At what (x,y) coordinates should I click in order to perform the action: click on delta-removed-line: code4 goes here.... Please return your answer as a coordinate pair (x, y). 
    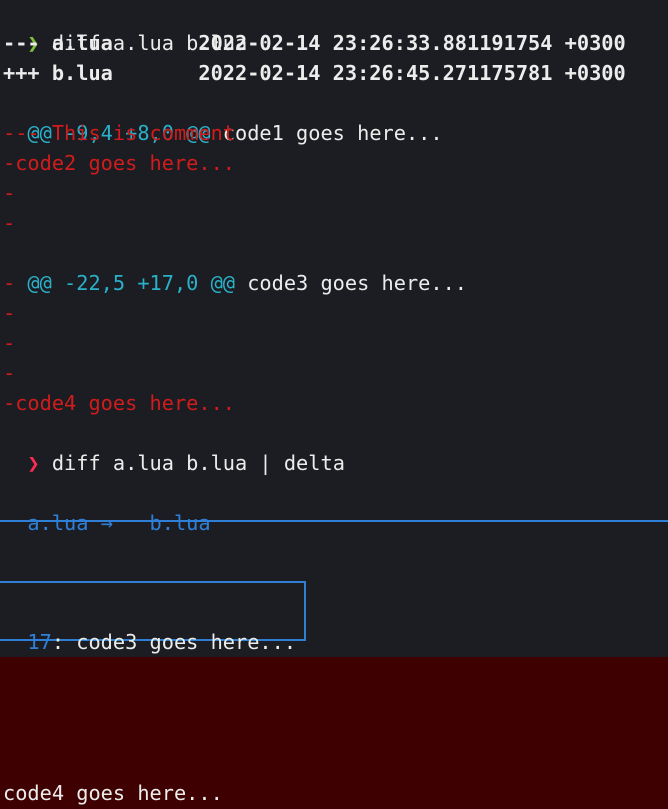
    Looking at the image, I should click on (113, 793).